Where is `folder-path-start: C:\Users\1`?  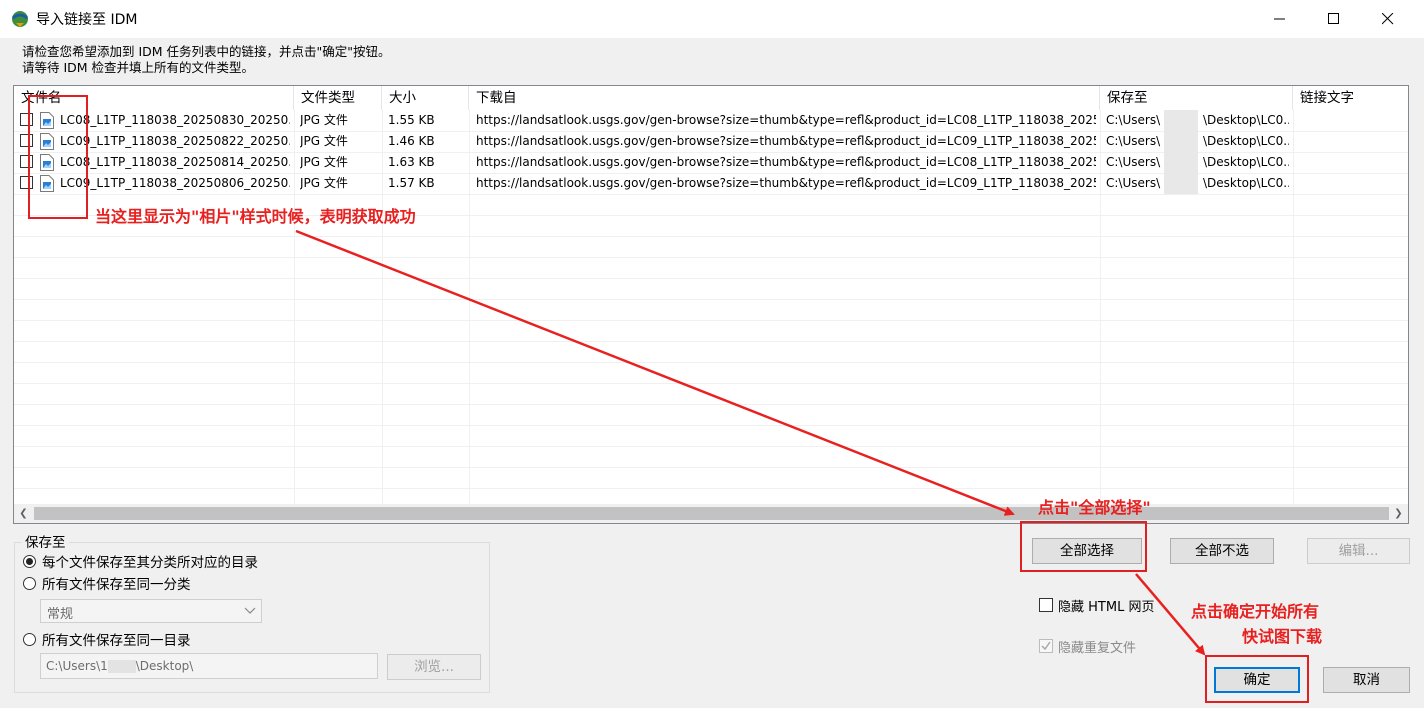 folder-path-start: C:\Users\1 is located at coordinates (77, 666).